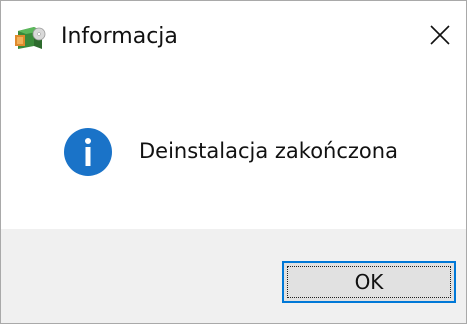 Image resolution: width=467 pixels, height=324 pixels. I want to click on info-icon, so click(88, 152).